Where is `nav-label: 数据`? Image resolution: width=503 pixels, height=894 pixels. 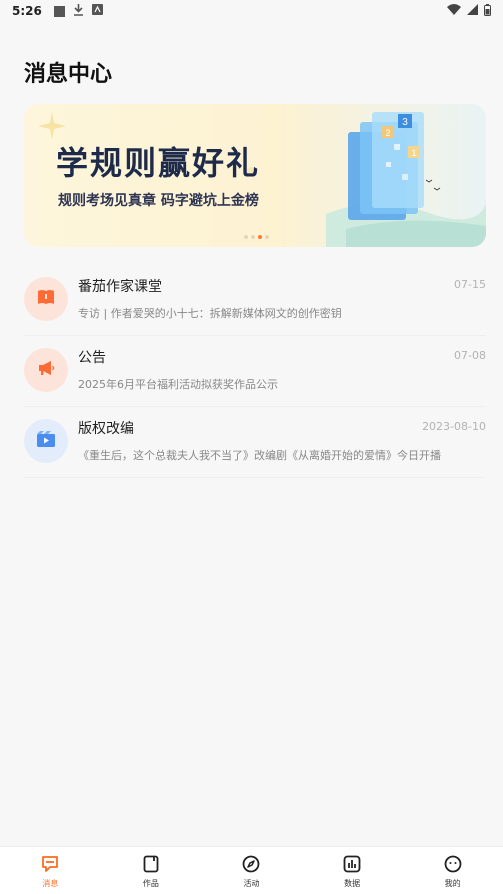 nav-label: 数据 is located at coordinates (352, 883).